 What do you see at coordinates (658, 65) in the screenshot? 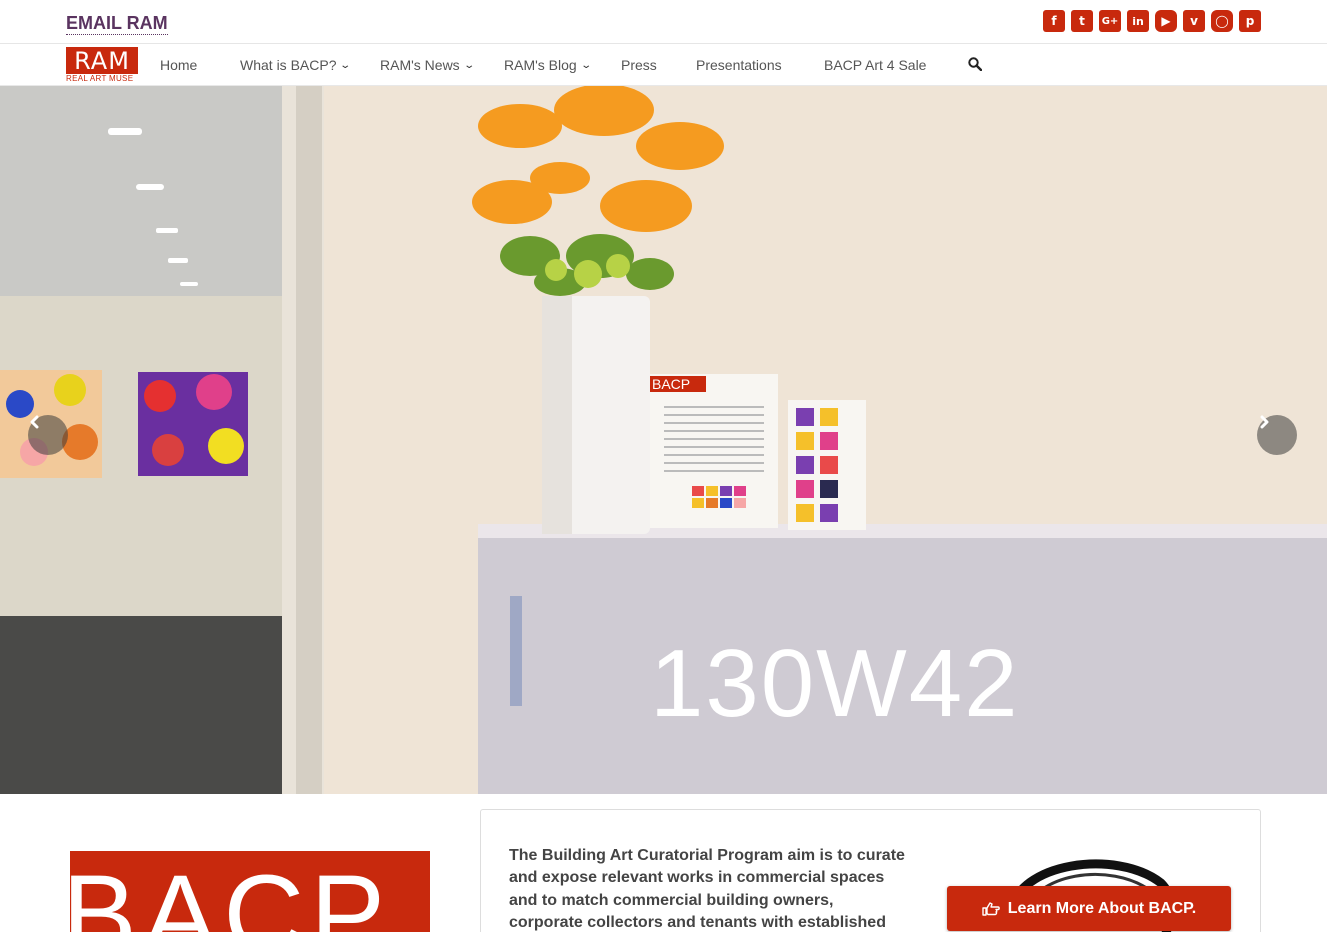
I see `nav-press: Press` at bounding box center [658, 65].